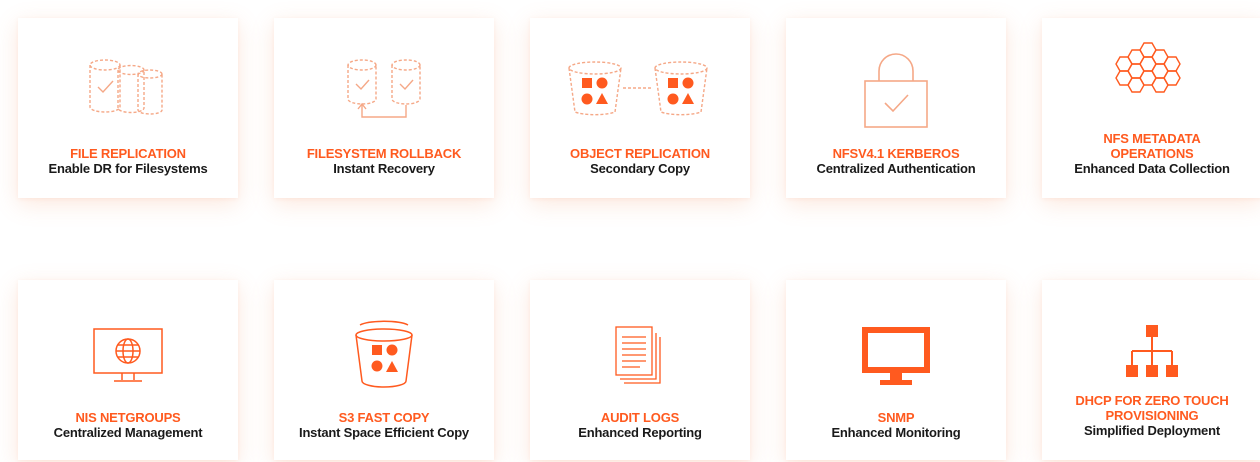 This screenshot has width=1260, height=462. I want to click on feature-subtitle: Enable DR for Filesystems, so click(128, 168).